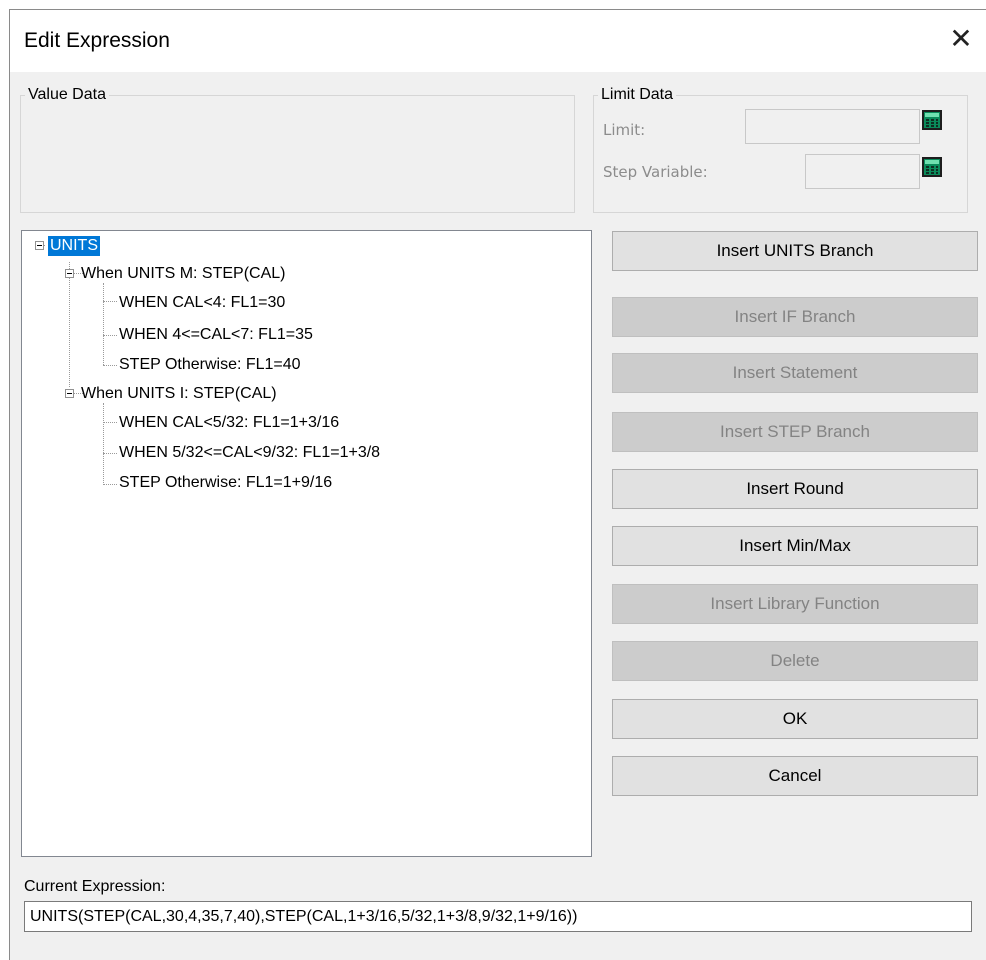 The image size is (986, 960). Describe the element at coordinates (624, 130) in the screenshot. I see `limit-label: Limit:` at that location.